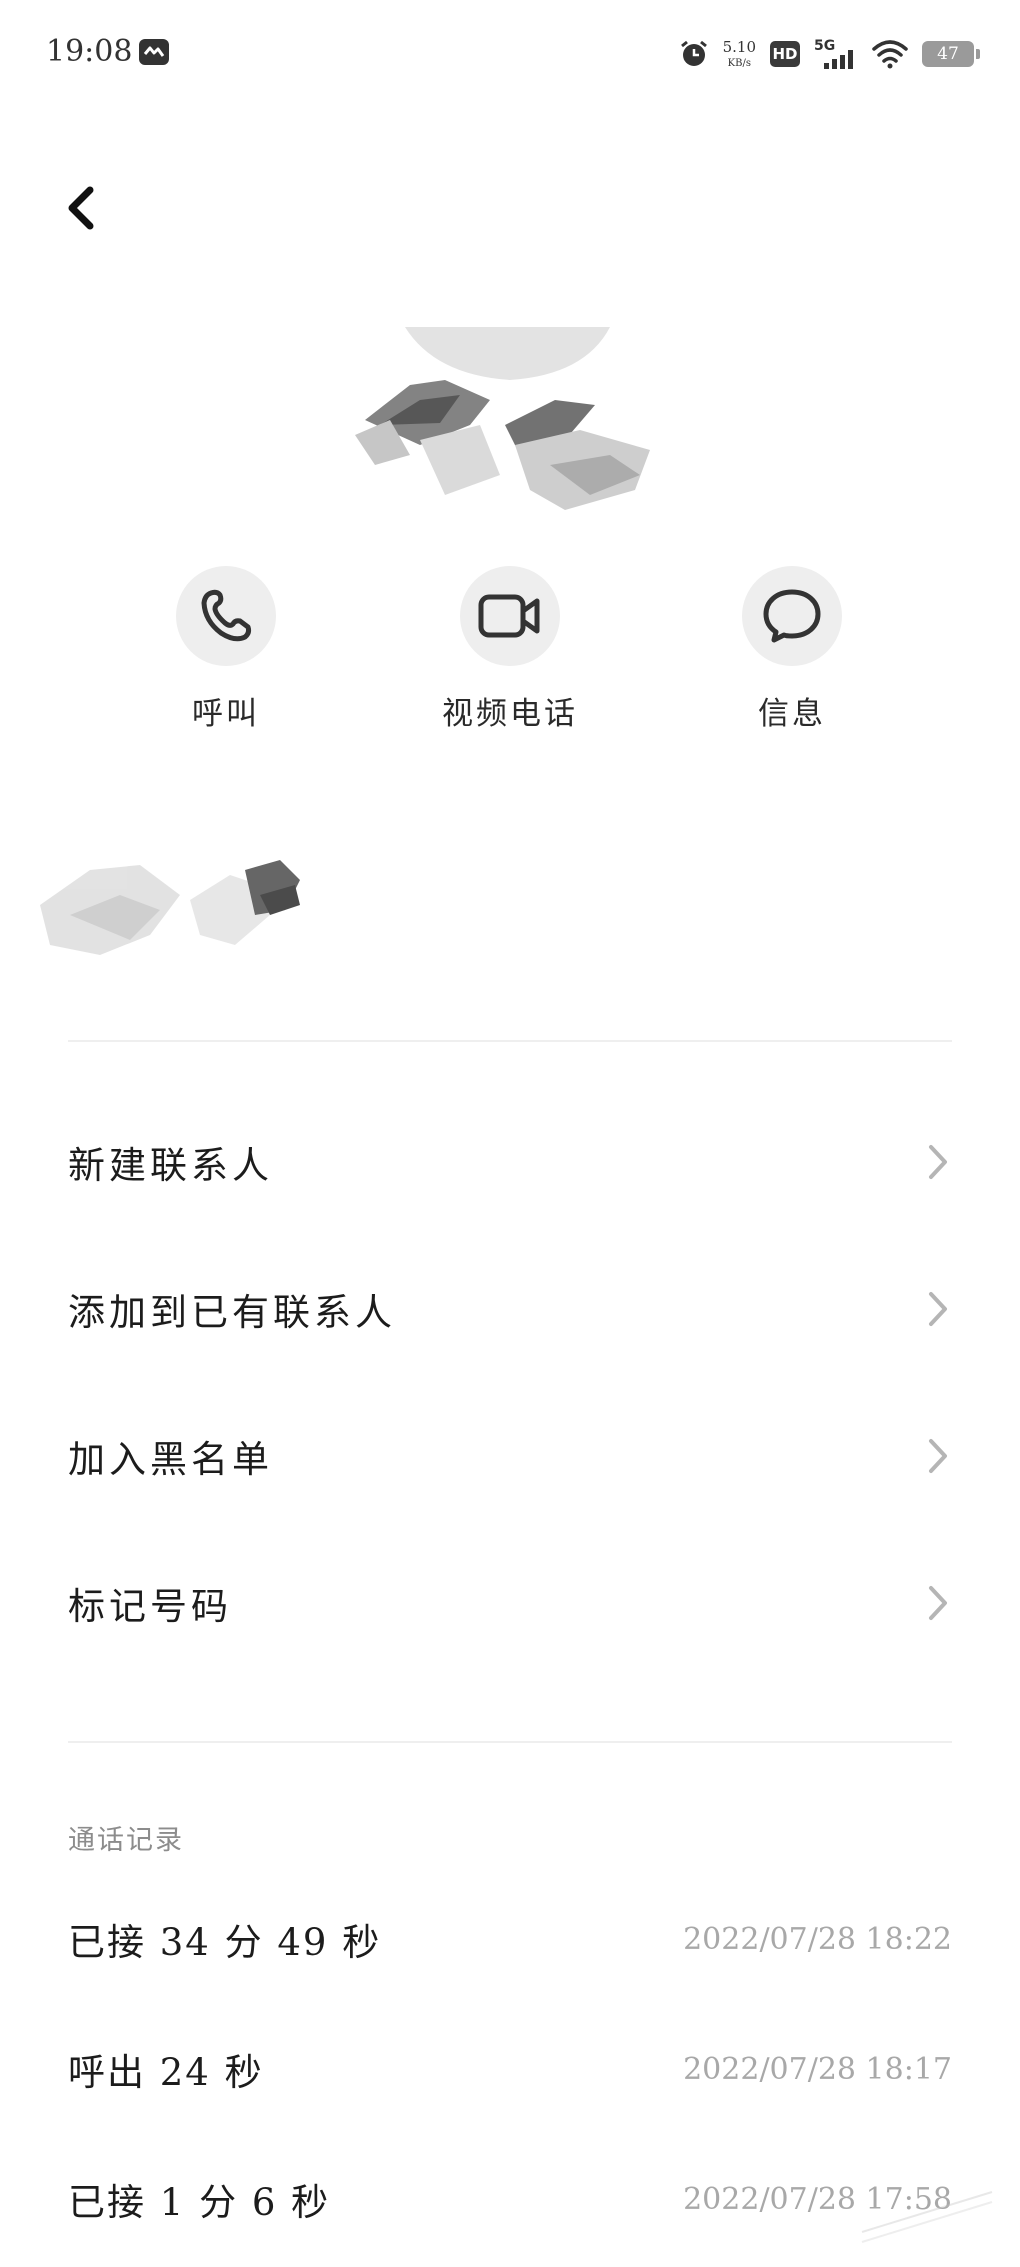 The width and height of the screenshot is (1020, 2267). Describe the element at coordinates (170, 1459) in the screenshot. I see `menu-item-label: 加入黑名单` at that location.